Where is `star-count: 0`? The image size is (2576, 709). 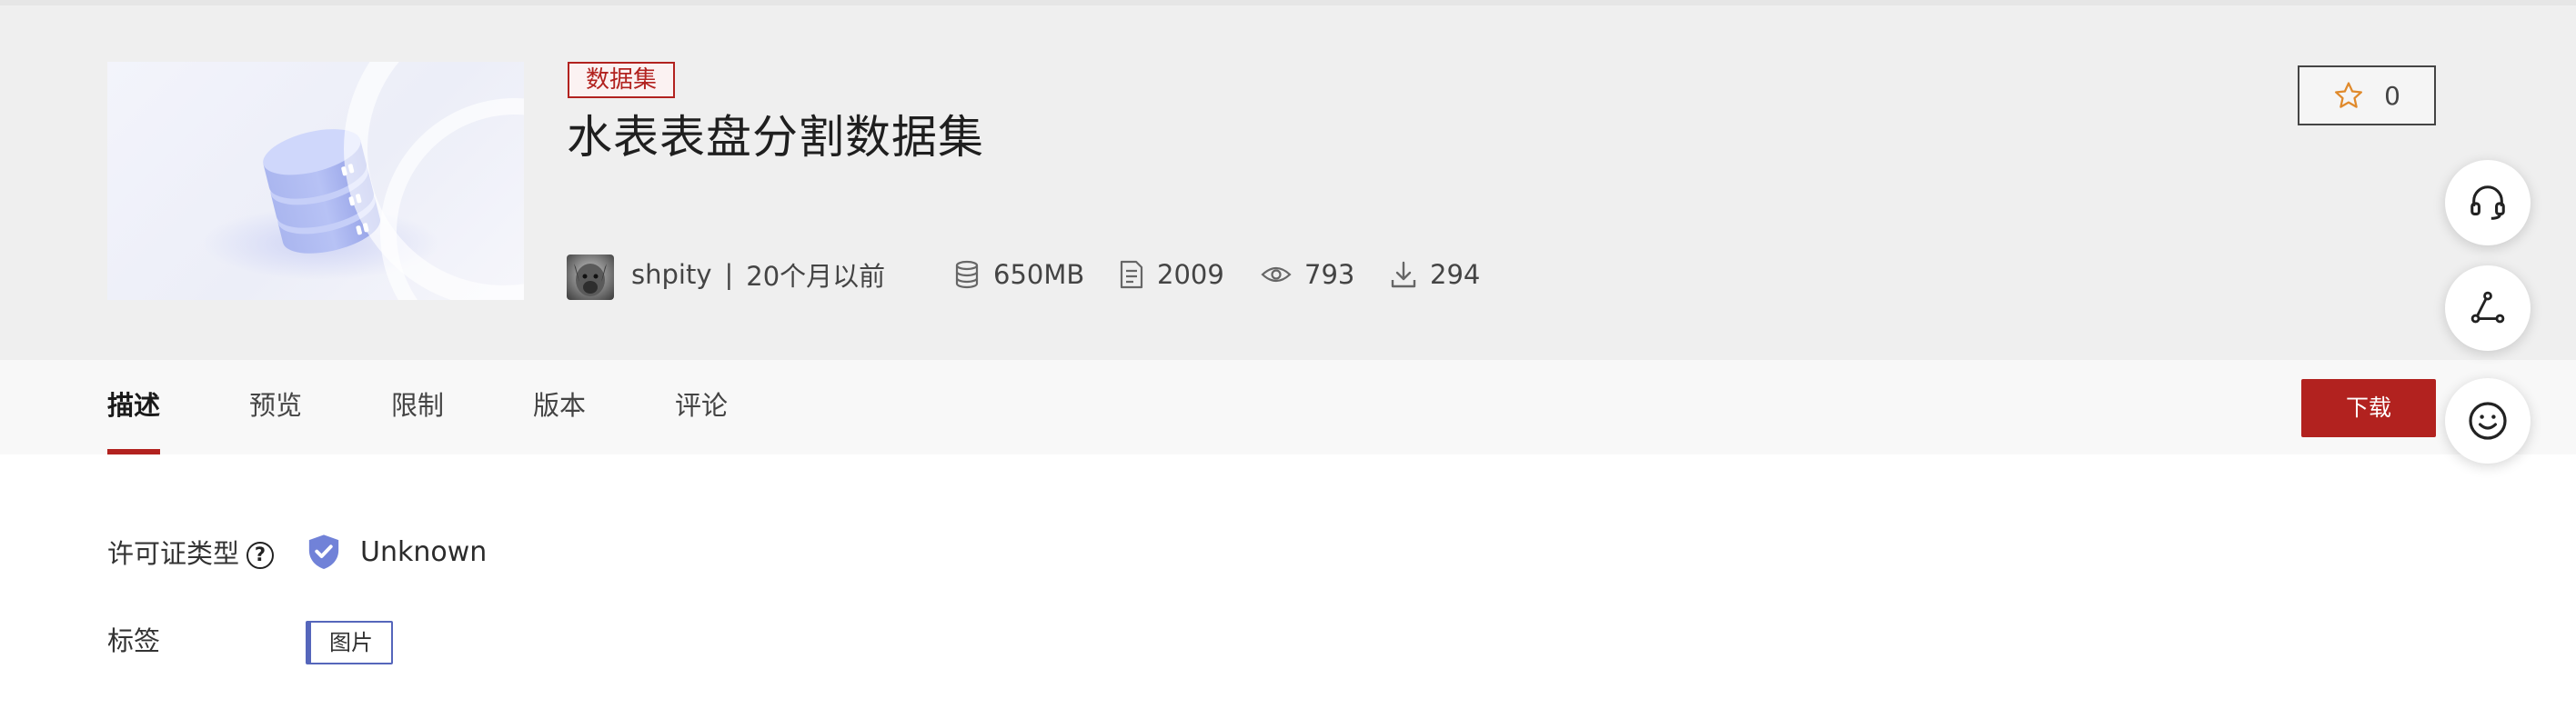 star-count: 0 is located at coordinates (2392, 95).